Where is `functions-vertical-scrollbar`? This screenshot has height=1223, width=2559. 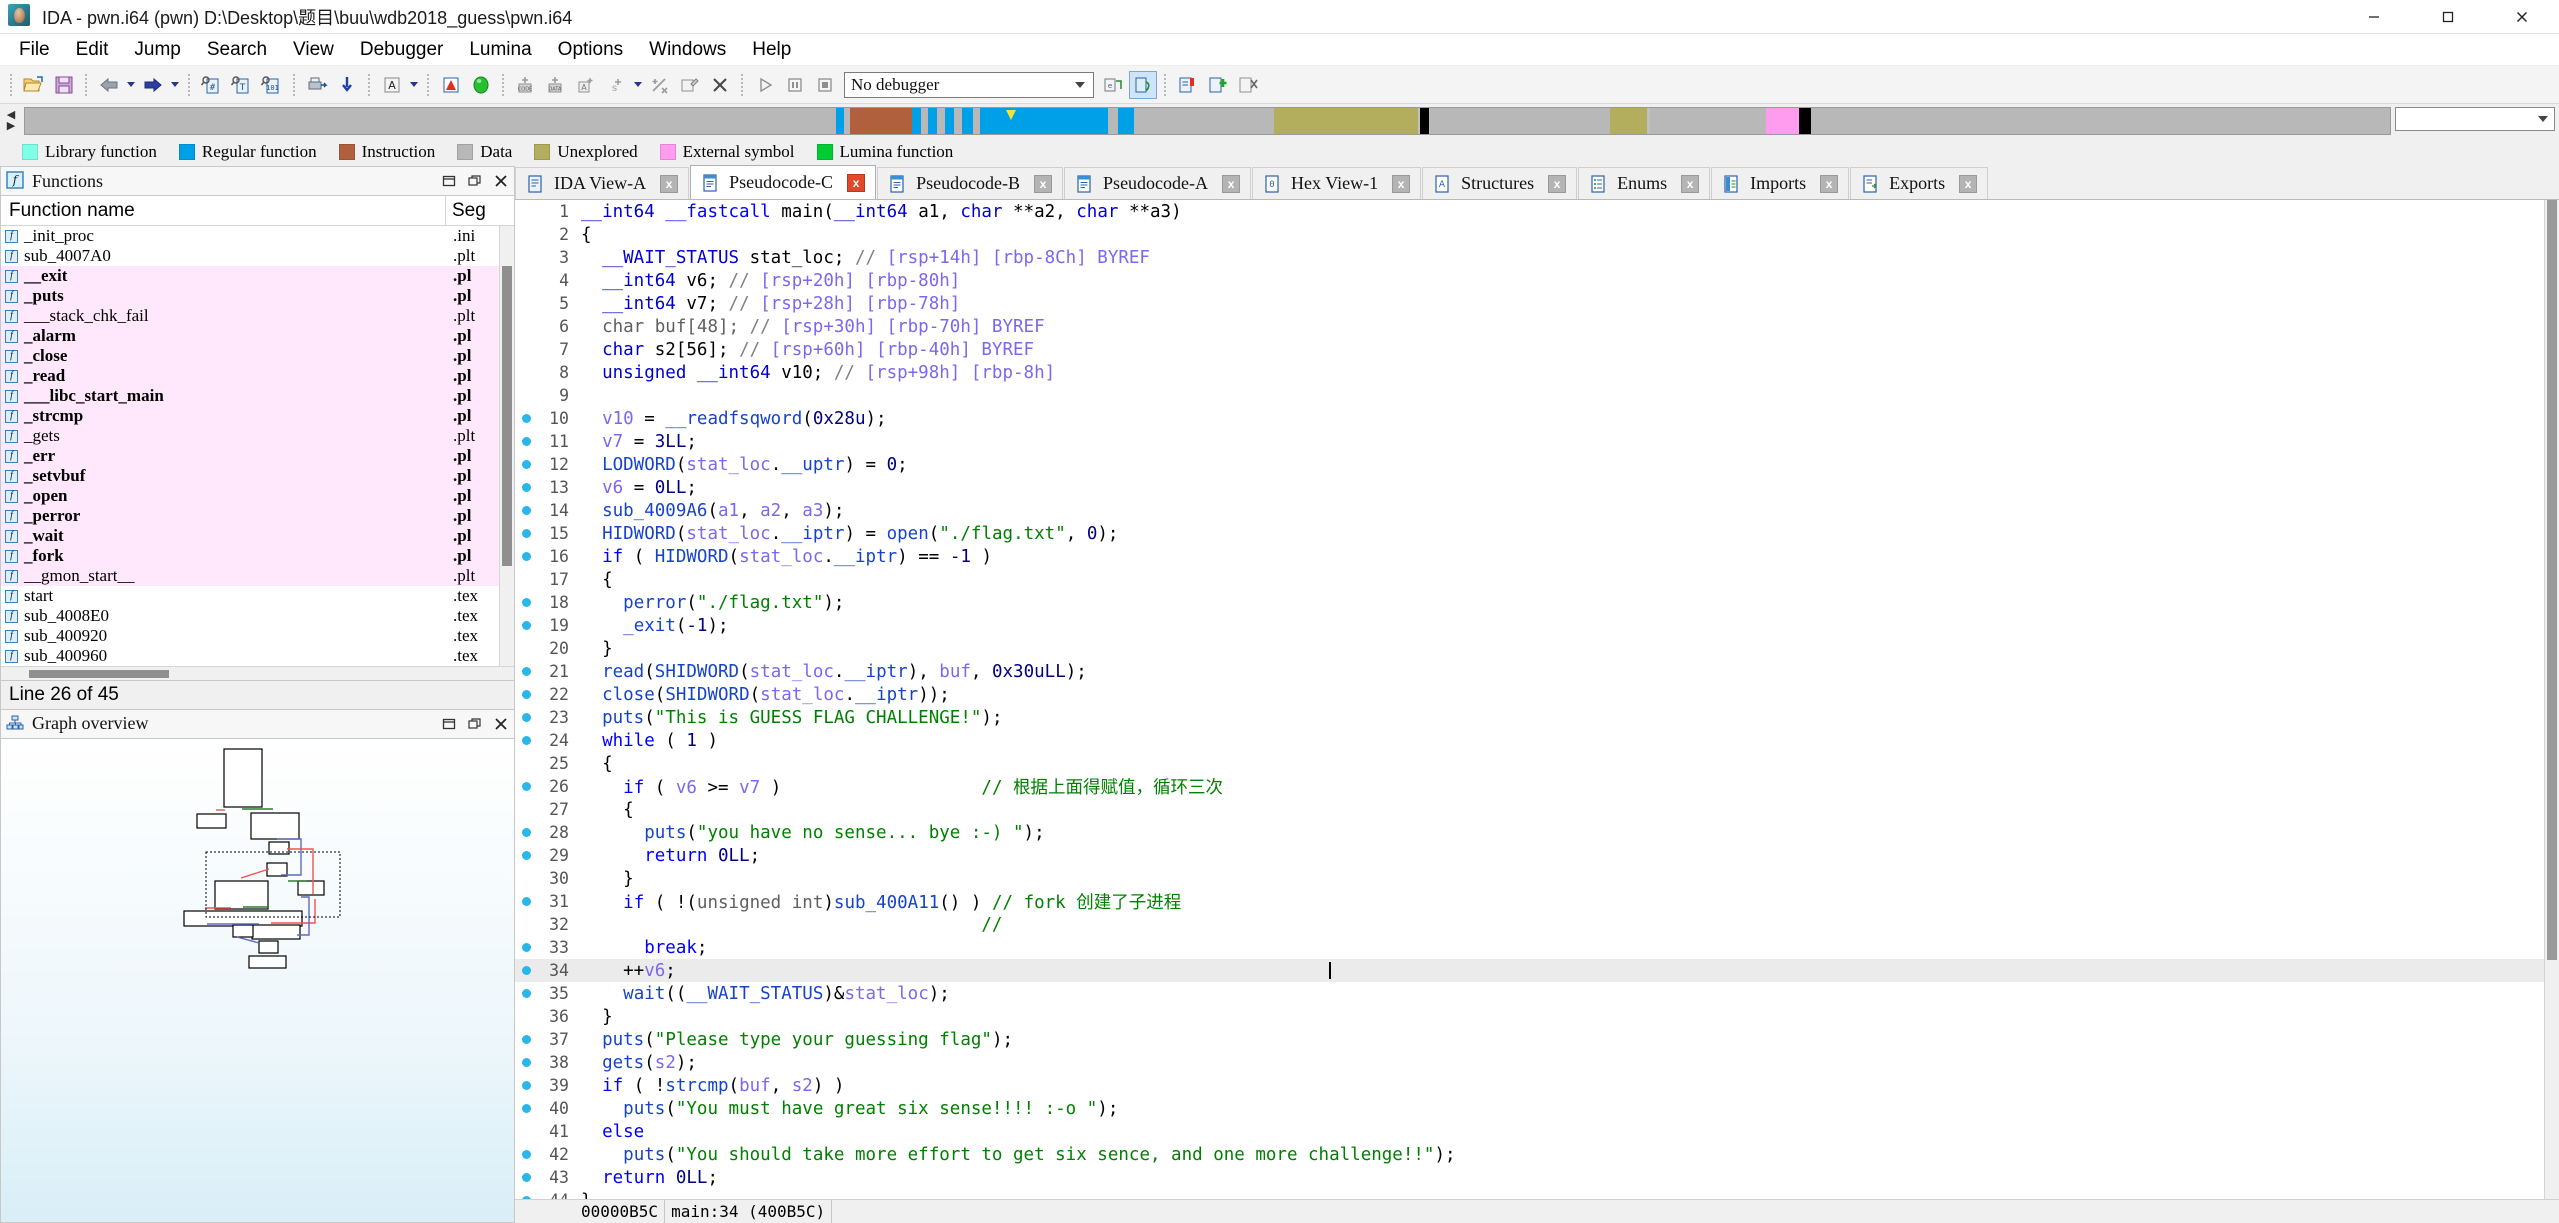 functions-vertical-scrollbar is located at coordinates (506, 446).